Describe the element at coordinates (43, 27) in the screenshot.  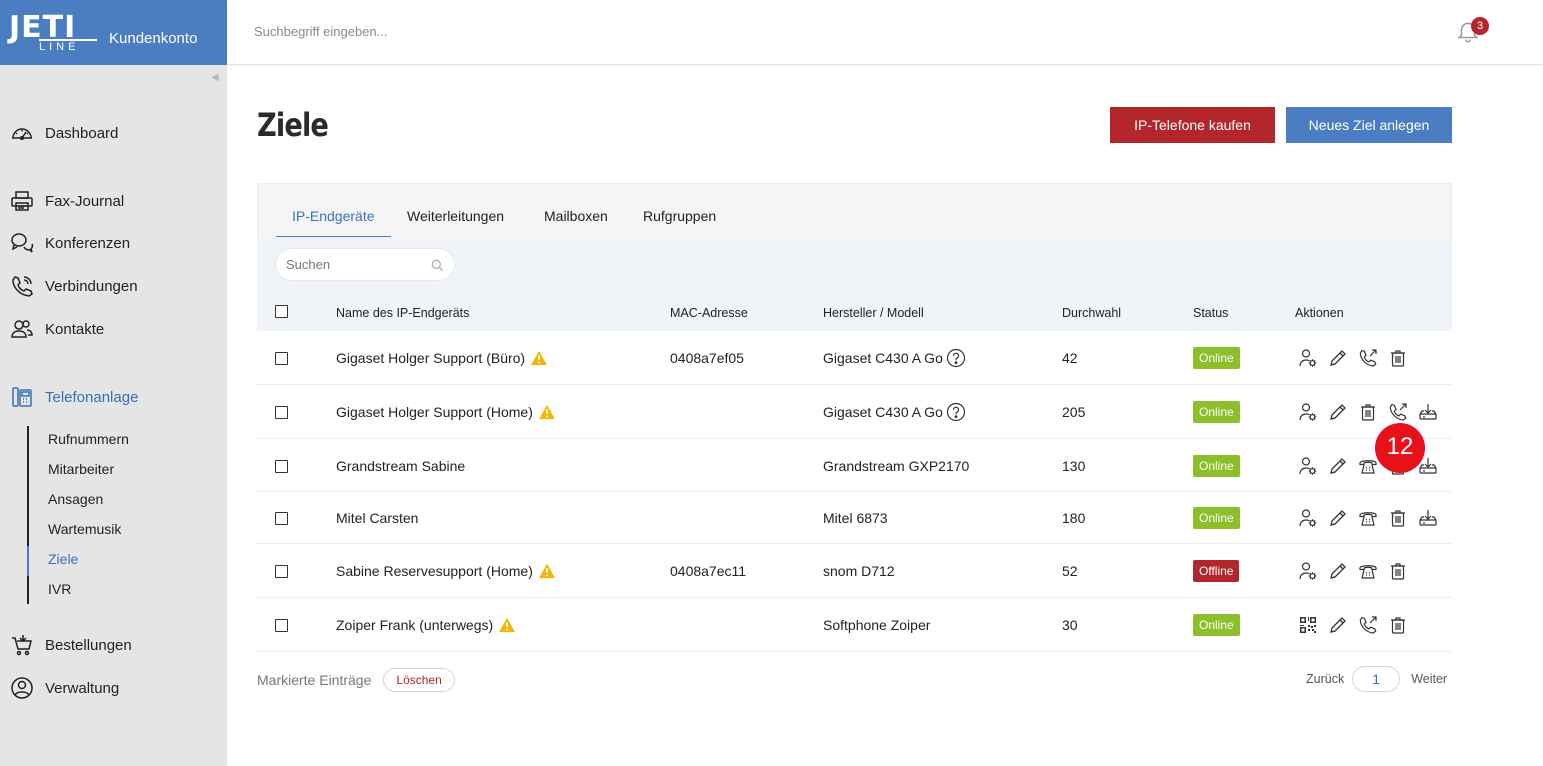
I see `logo-main: JETI` at that location.